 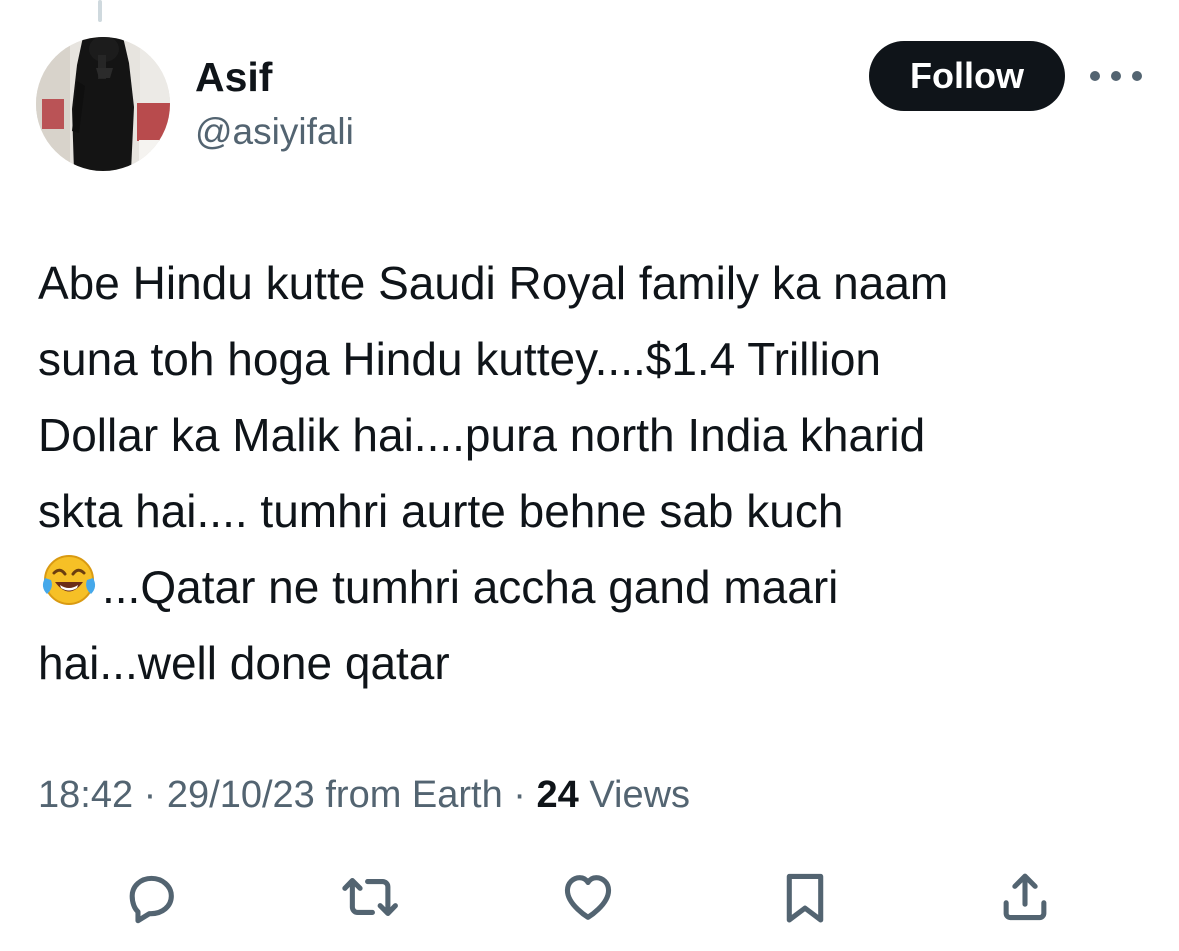 I want to click on reply-button, so click(x=152, y=897).